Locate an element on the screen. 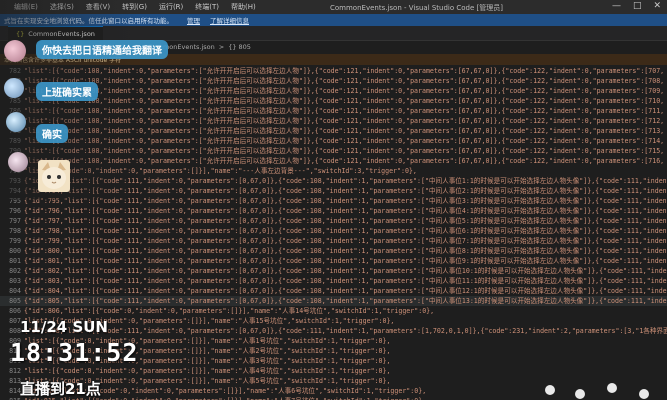 The width and height of the screenshot is (667, 400). editor-tab-bar: {} CommonEvents.json is located at coordinates (333, 33).